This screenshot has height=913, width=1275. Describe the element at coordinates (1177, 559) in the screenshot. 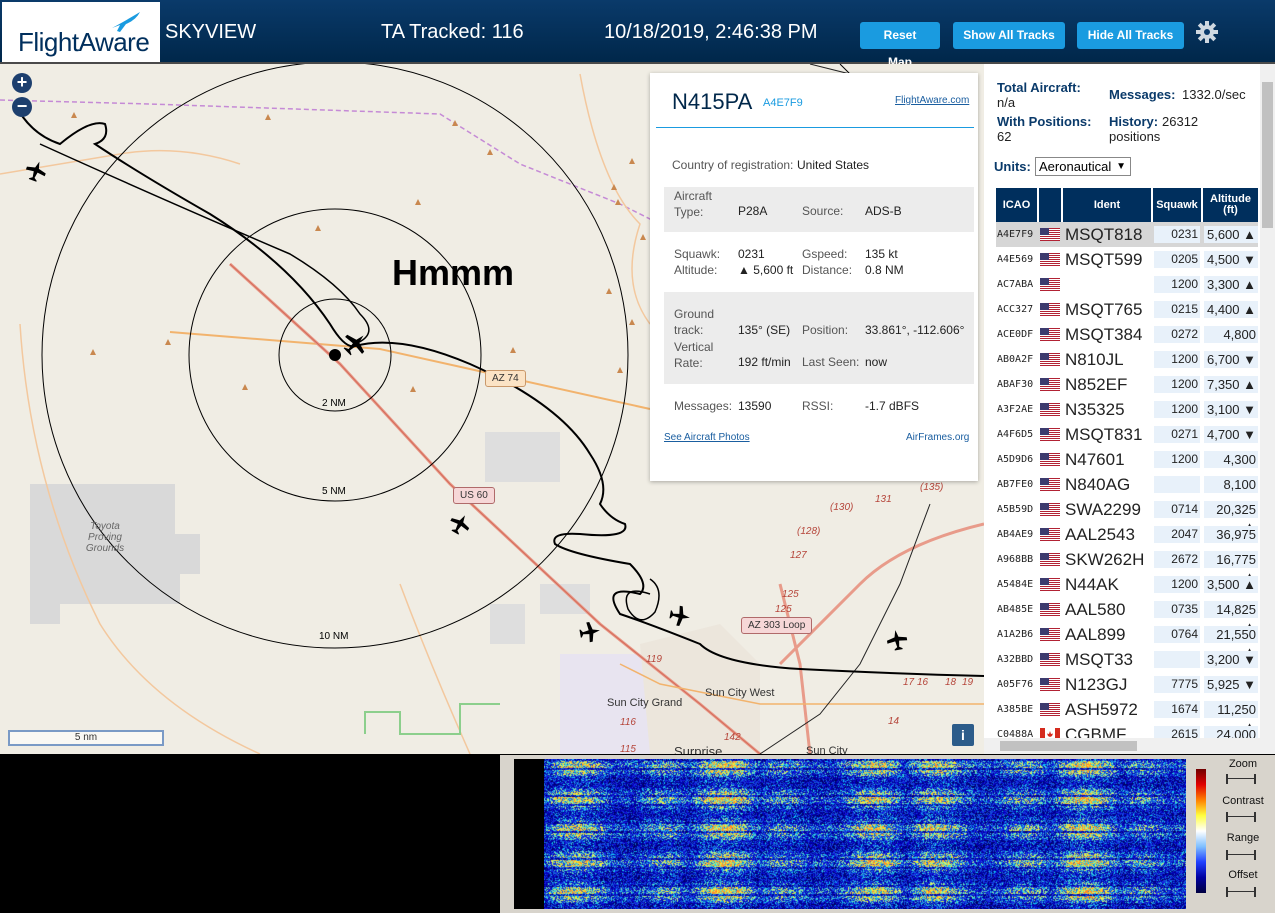

I see `squawk-cell: 2672` at that location.